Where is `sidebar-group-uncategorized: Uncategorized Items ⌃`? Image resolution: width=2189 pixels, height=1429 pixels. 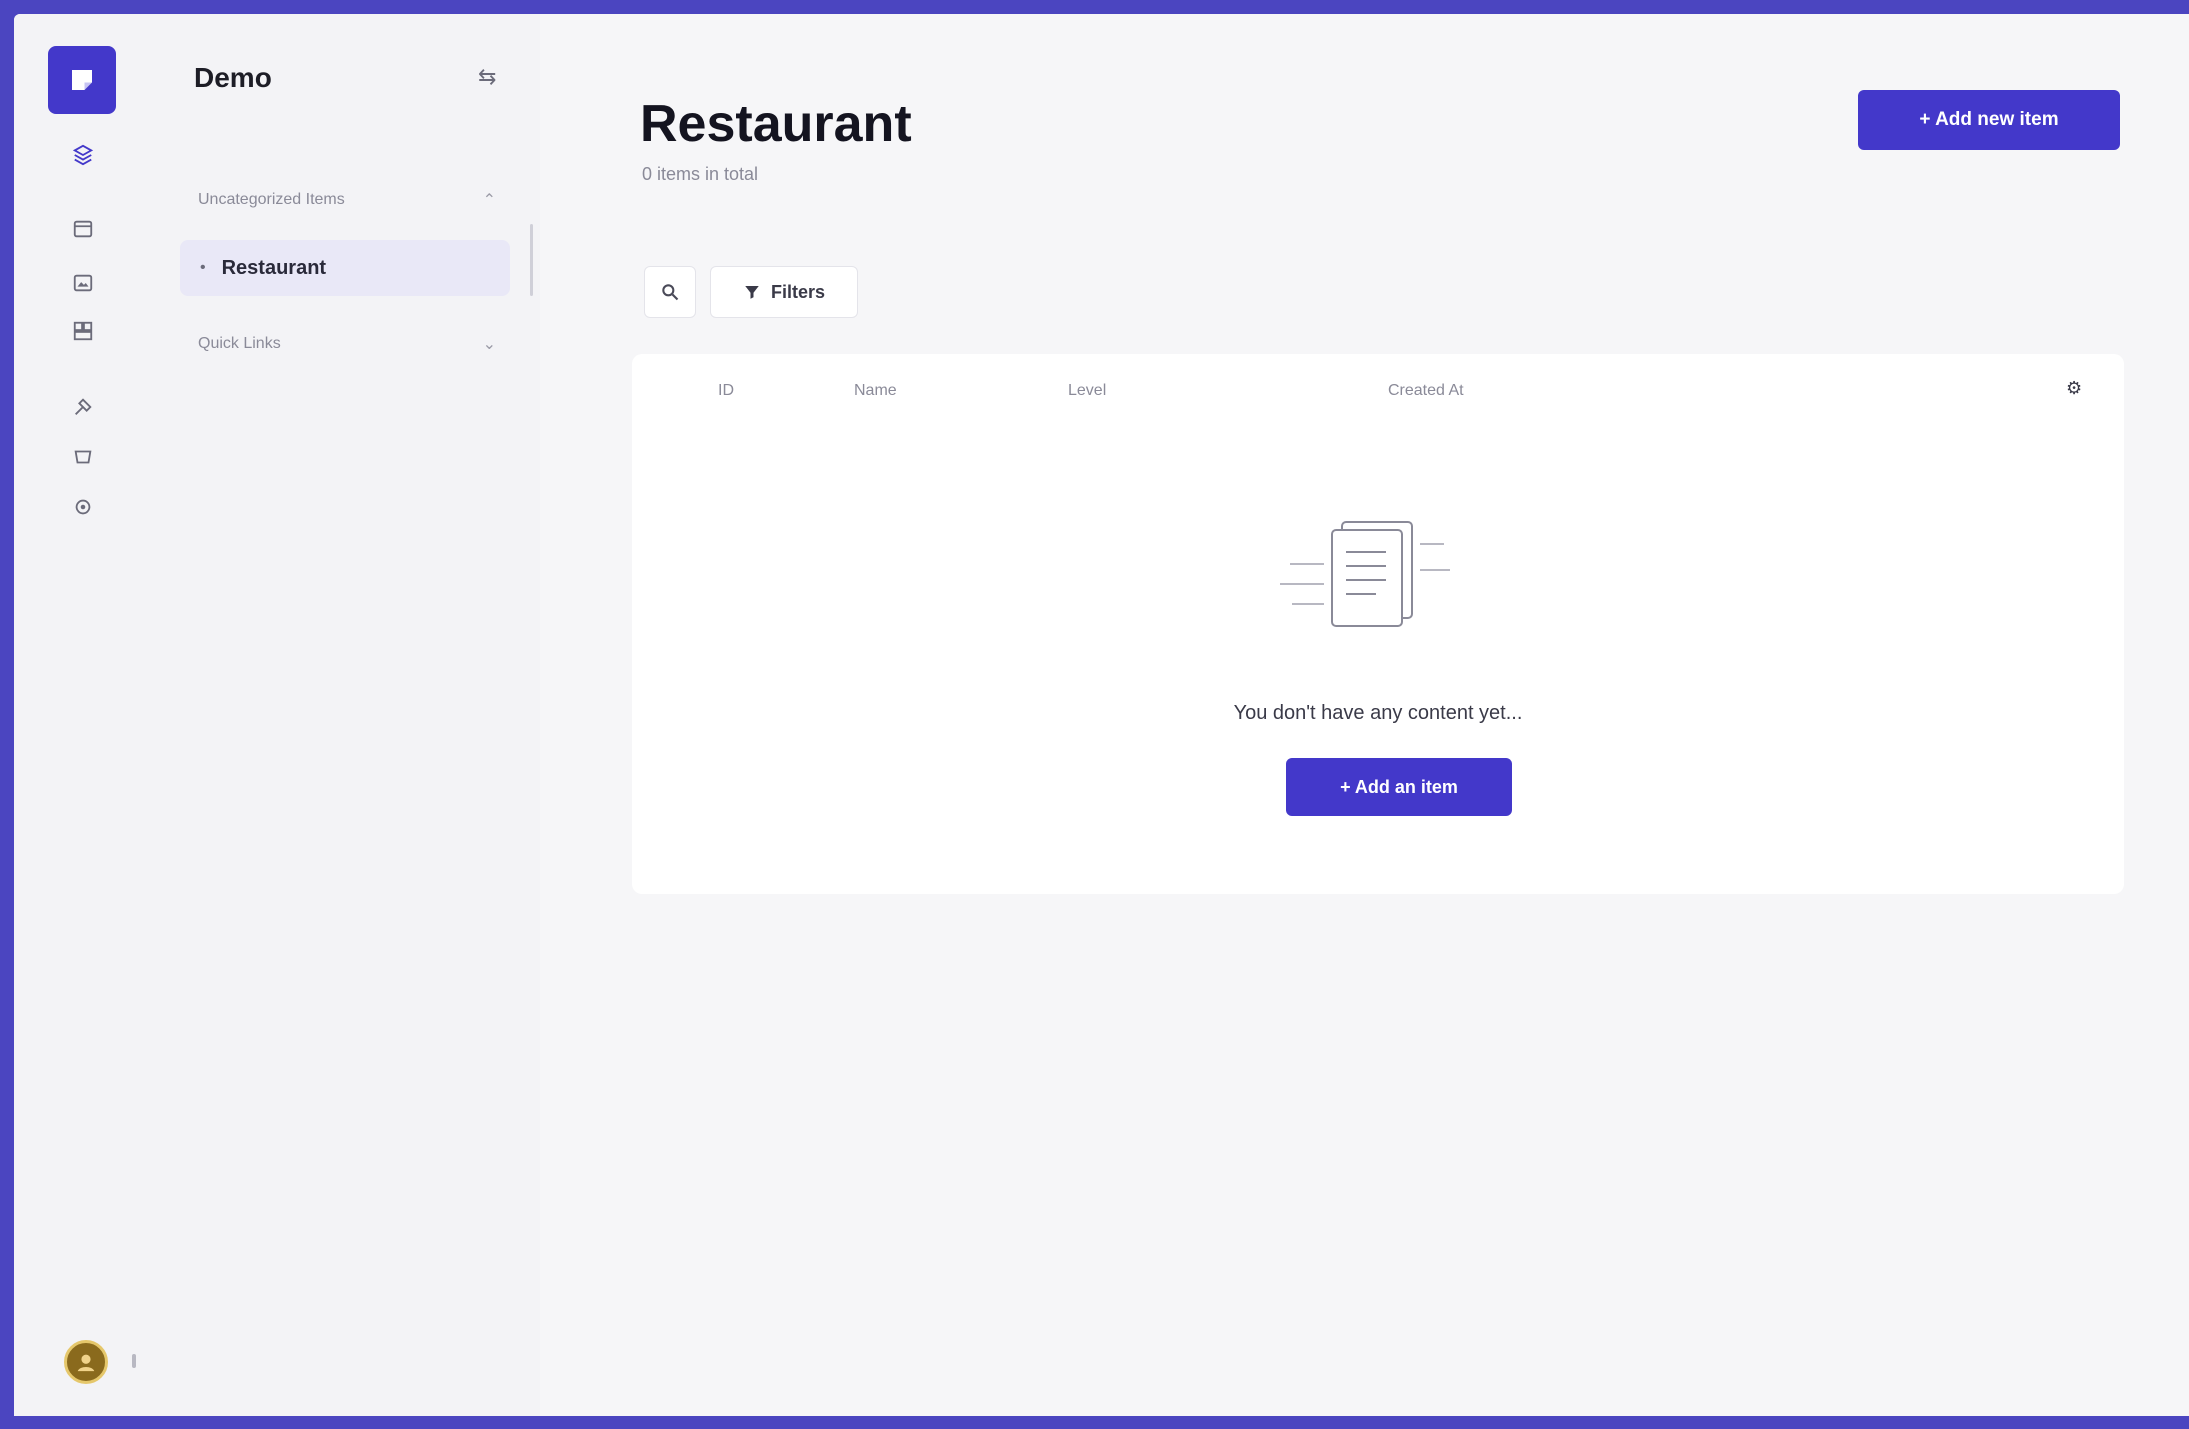
sidebar-group-uncategorized: Uncategorized Items ⌃ is located at coordinates (345, 200).